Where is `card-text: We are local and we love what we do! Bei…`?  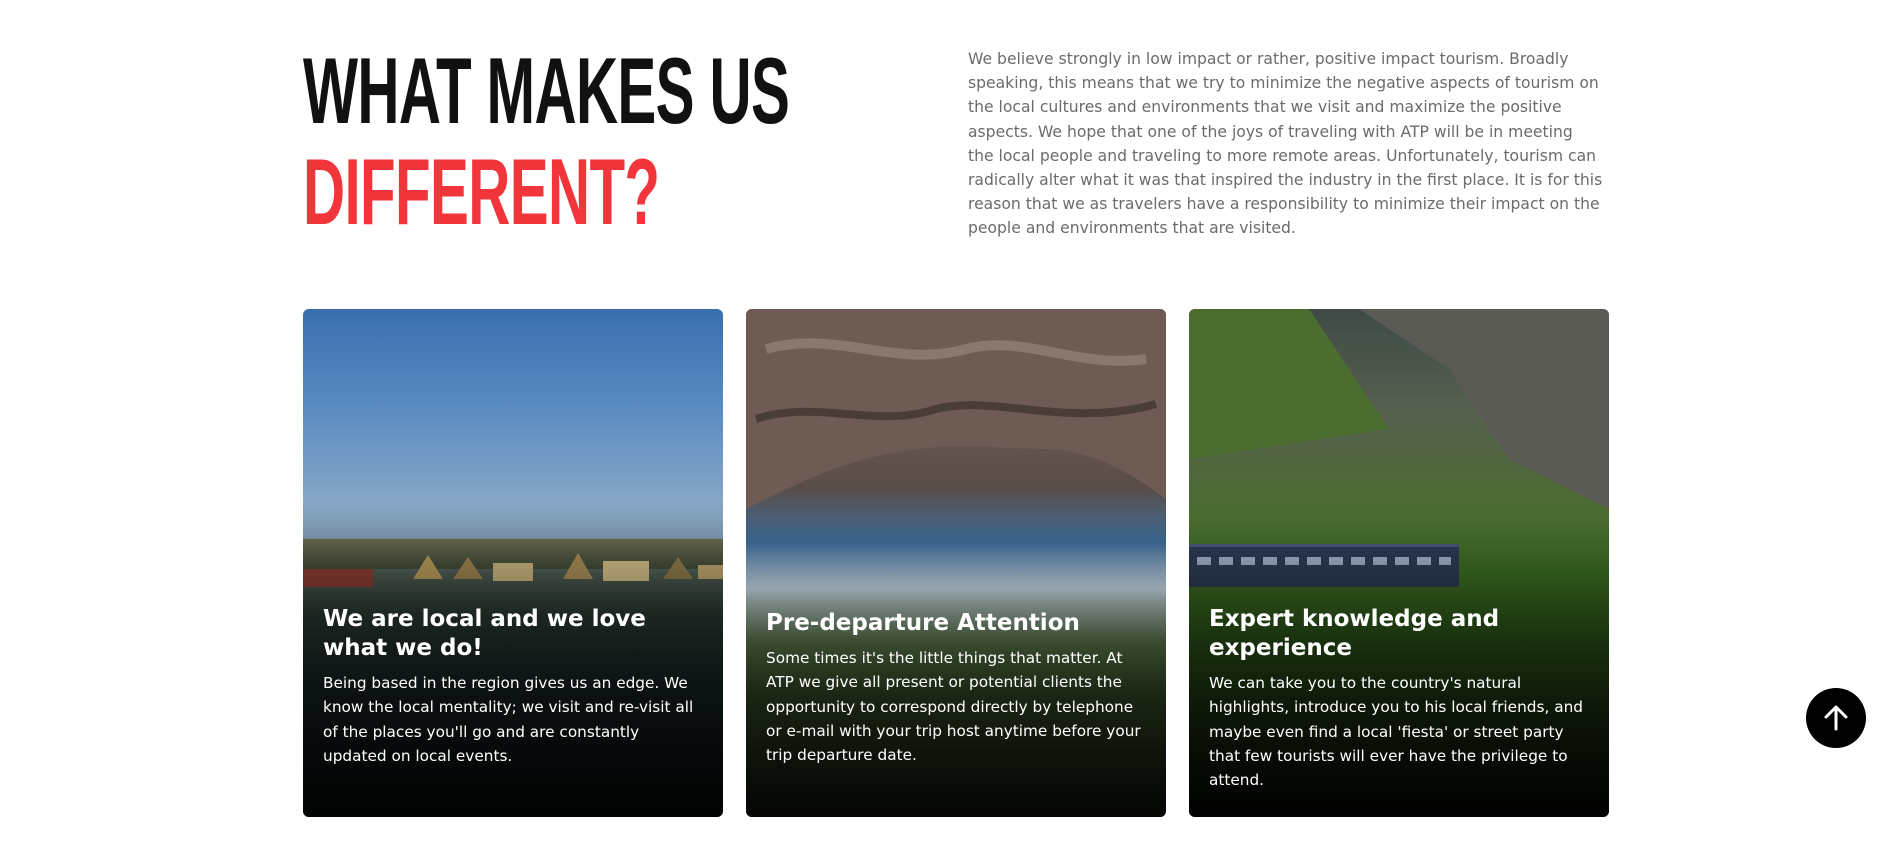 card-text: We are local and we love what we do! Bei… is located at coordinates (513, 686).